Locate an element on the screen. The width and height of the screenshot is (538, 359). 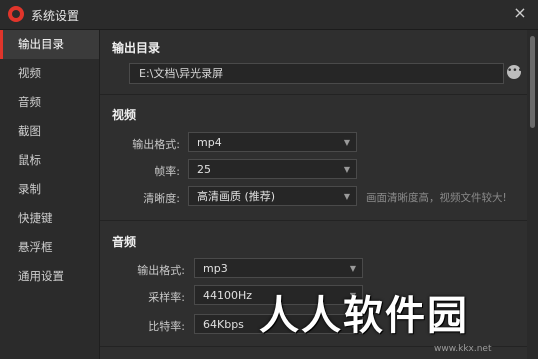
video-format-value: mp4 is located at coordinates (209, 142).